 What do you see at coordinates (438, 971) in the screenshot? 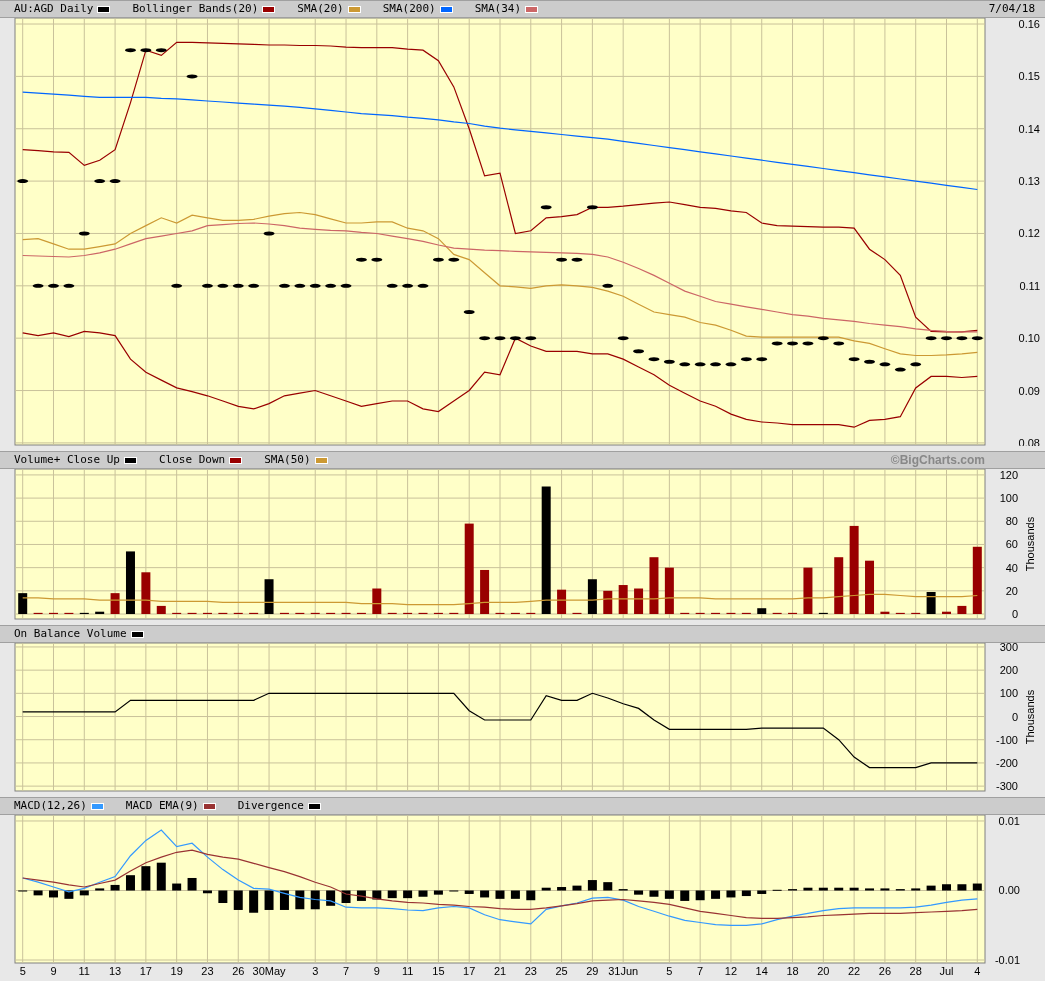
I see `axis-tick-label: 15` at bounding box center [438, 971].